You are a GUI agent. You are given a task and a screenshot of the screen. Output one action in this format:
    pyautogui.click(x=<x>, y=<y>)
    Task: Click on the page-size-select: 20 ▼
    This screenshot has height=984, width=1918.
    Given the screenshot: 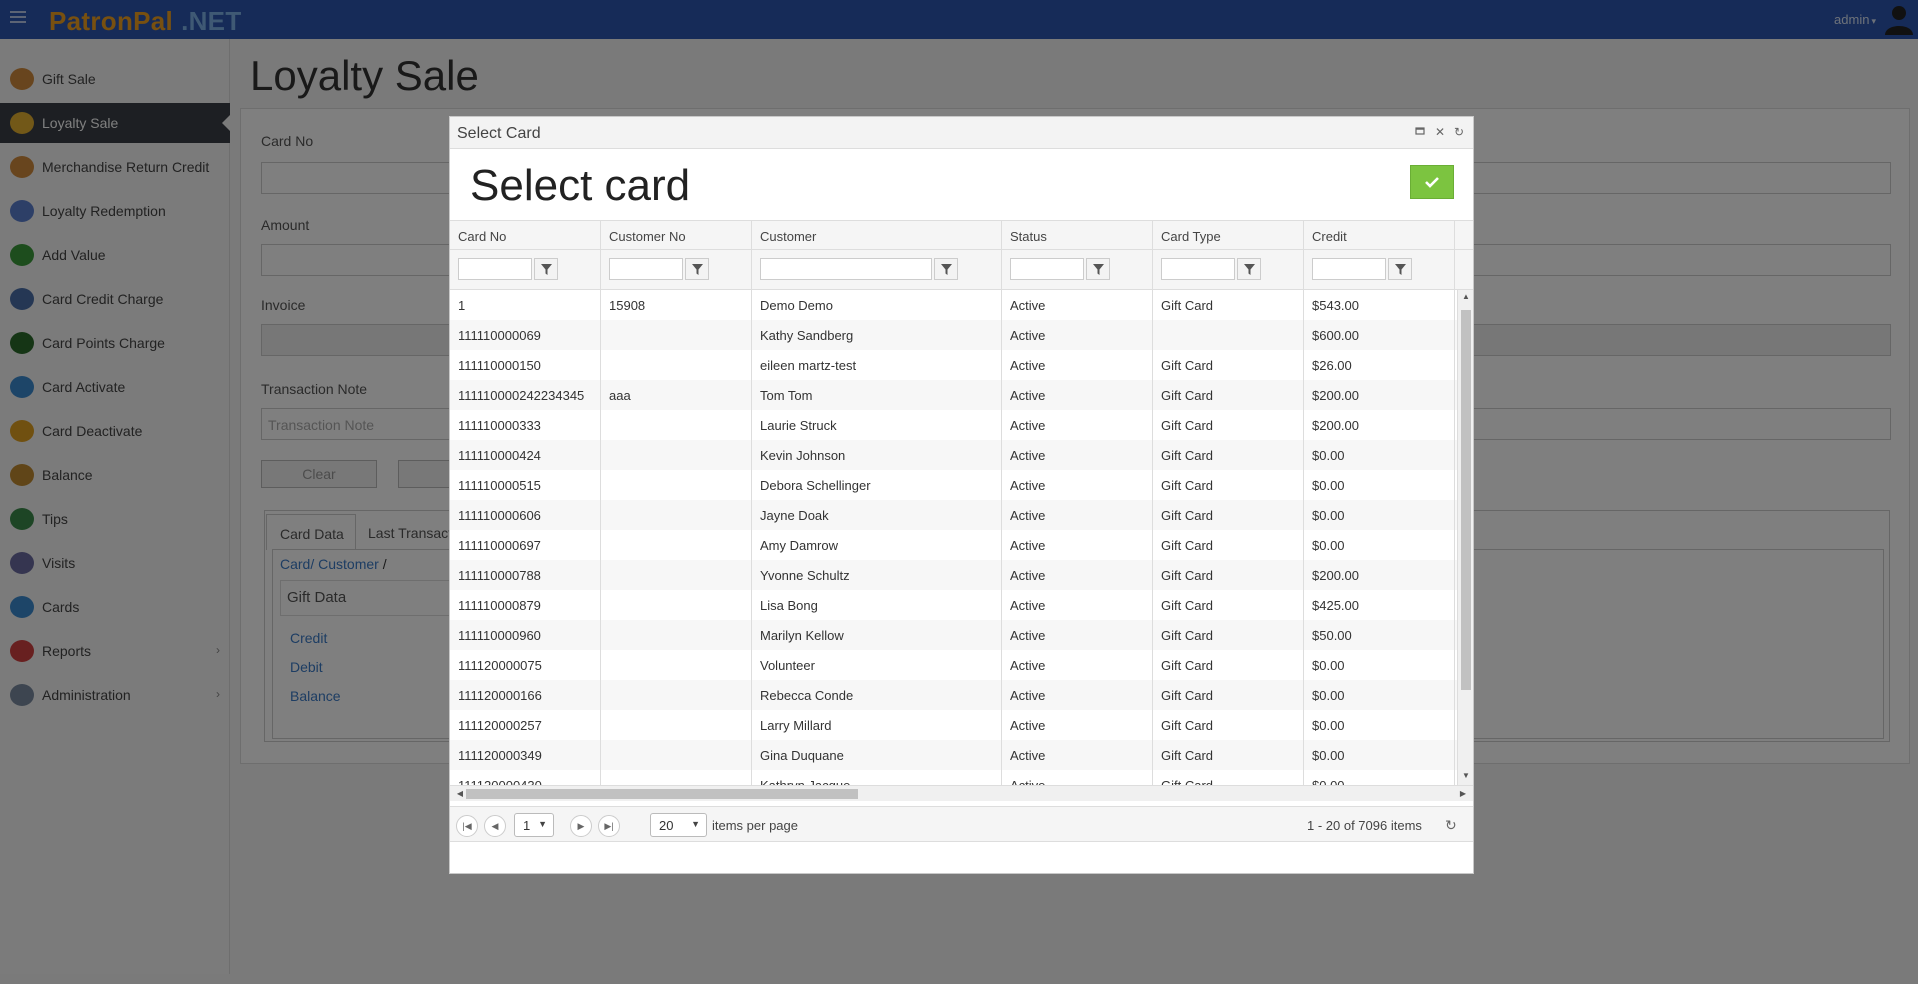 What is the action you would take?
    pyautogui.click(x=678, y=825)
    